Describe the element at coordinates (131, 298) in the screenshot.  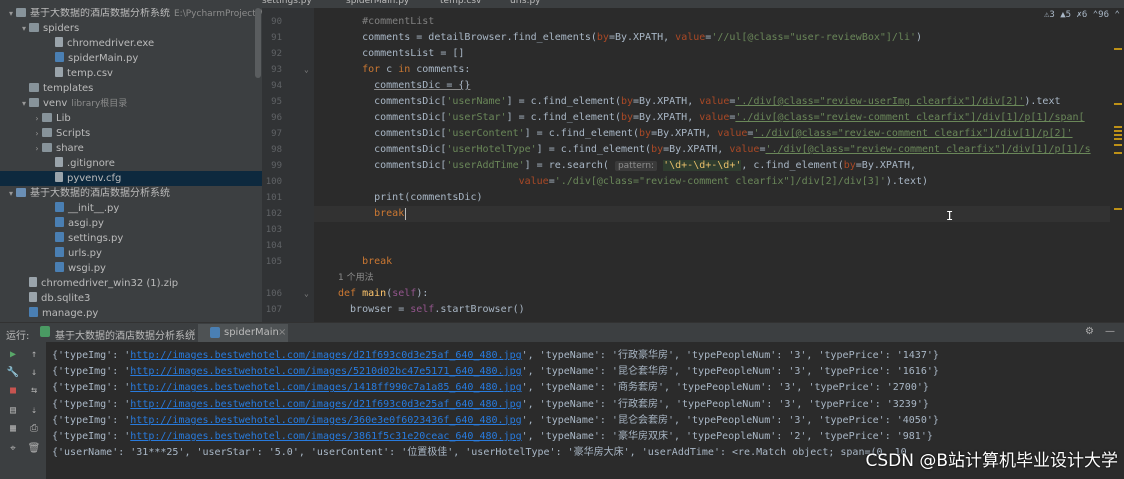
I see `tree-item: db.sqlite3` at that location.